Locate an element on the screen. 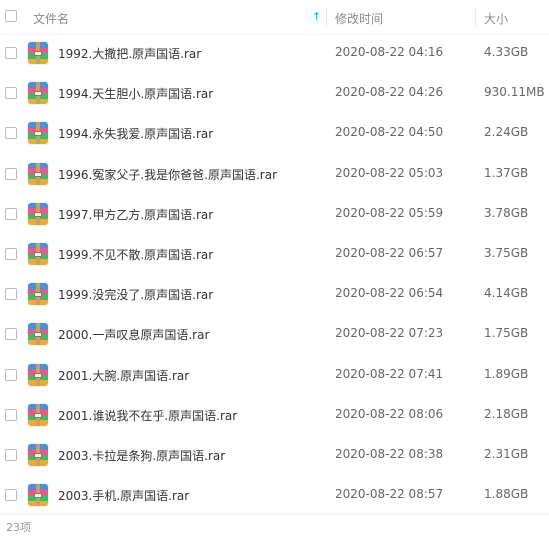 The width and height of the screenshot is (549, 538). file-size: 4.33GB is located at coordinates (506, 52).